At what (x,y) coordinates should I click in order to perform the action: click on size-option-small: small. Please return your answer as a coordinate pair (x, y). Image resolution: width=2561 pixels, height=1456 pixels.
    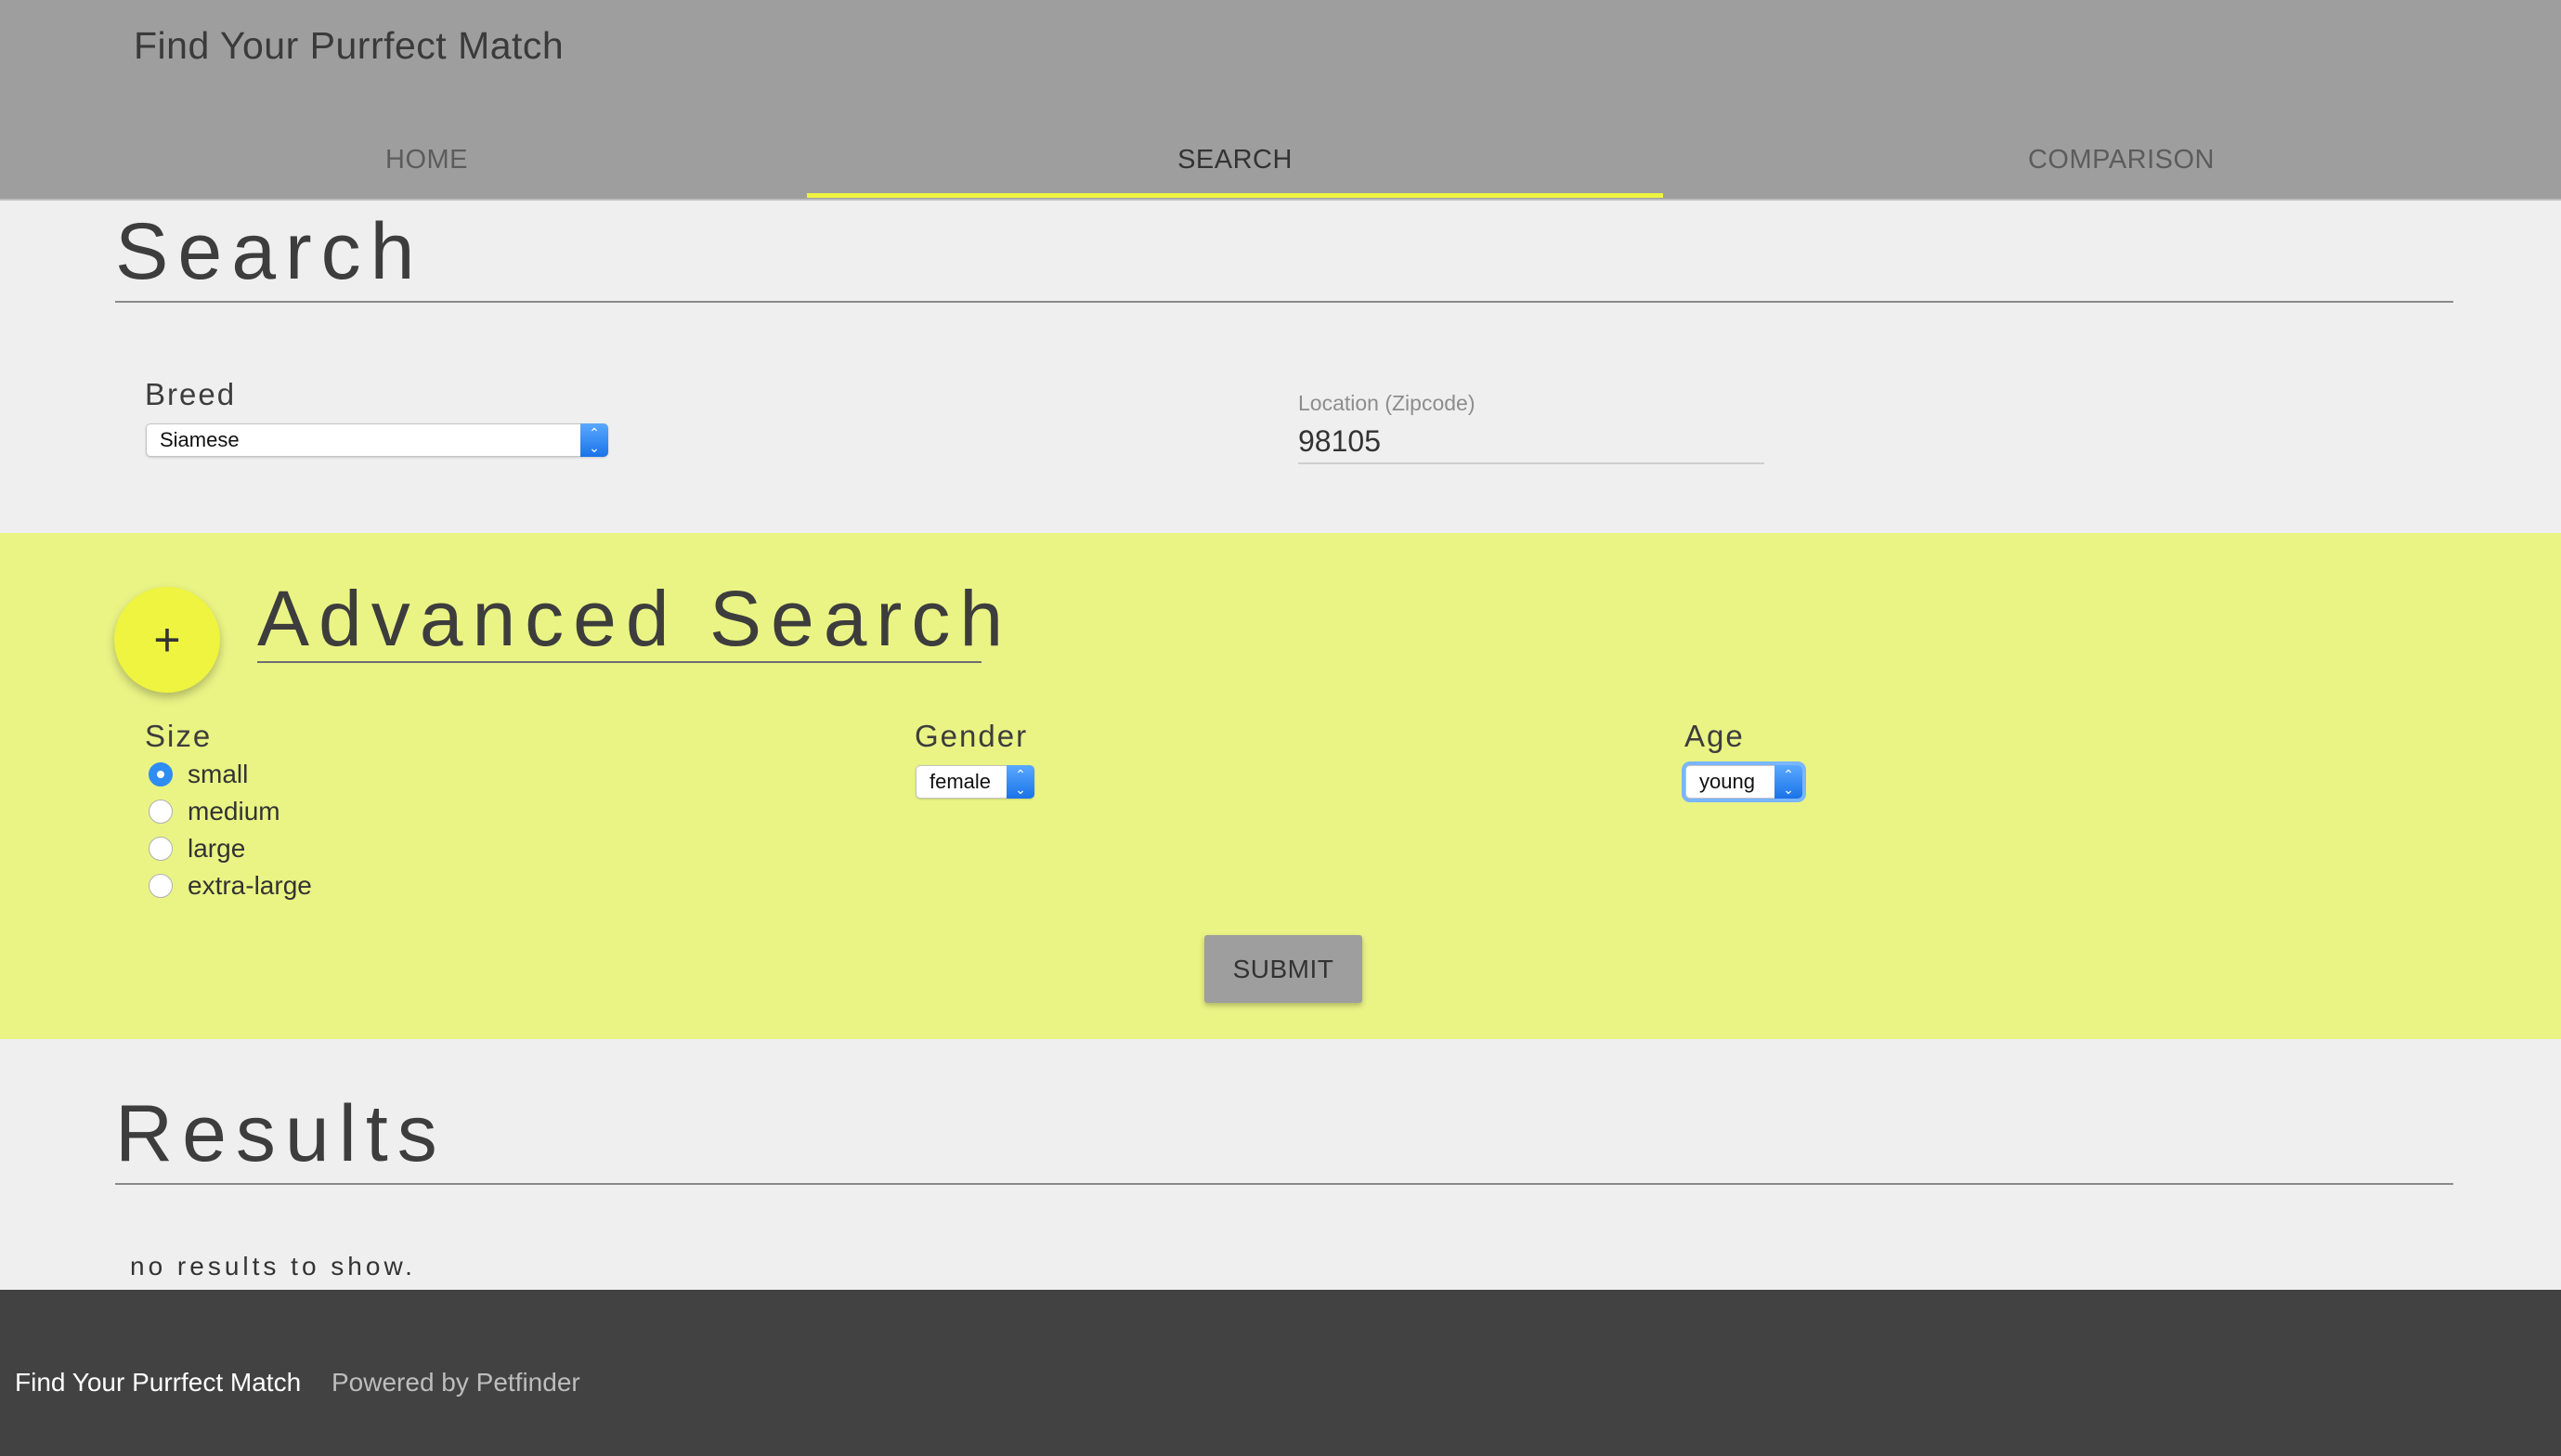
    Looking at the image, I should click on (198, 774).